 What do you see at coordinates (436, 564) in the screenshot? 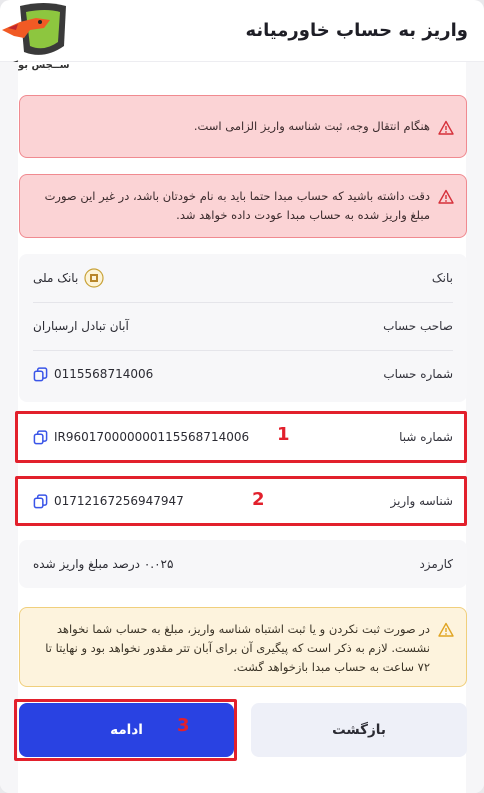
I see `fee-label: کارمزد` at bounding box center [436, 564].